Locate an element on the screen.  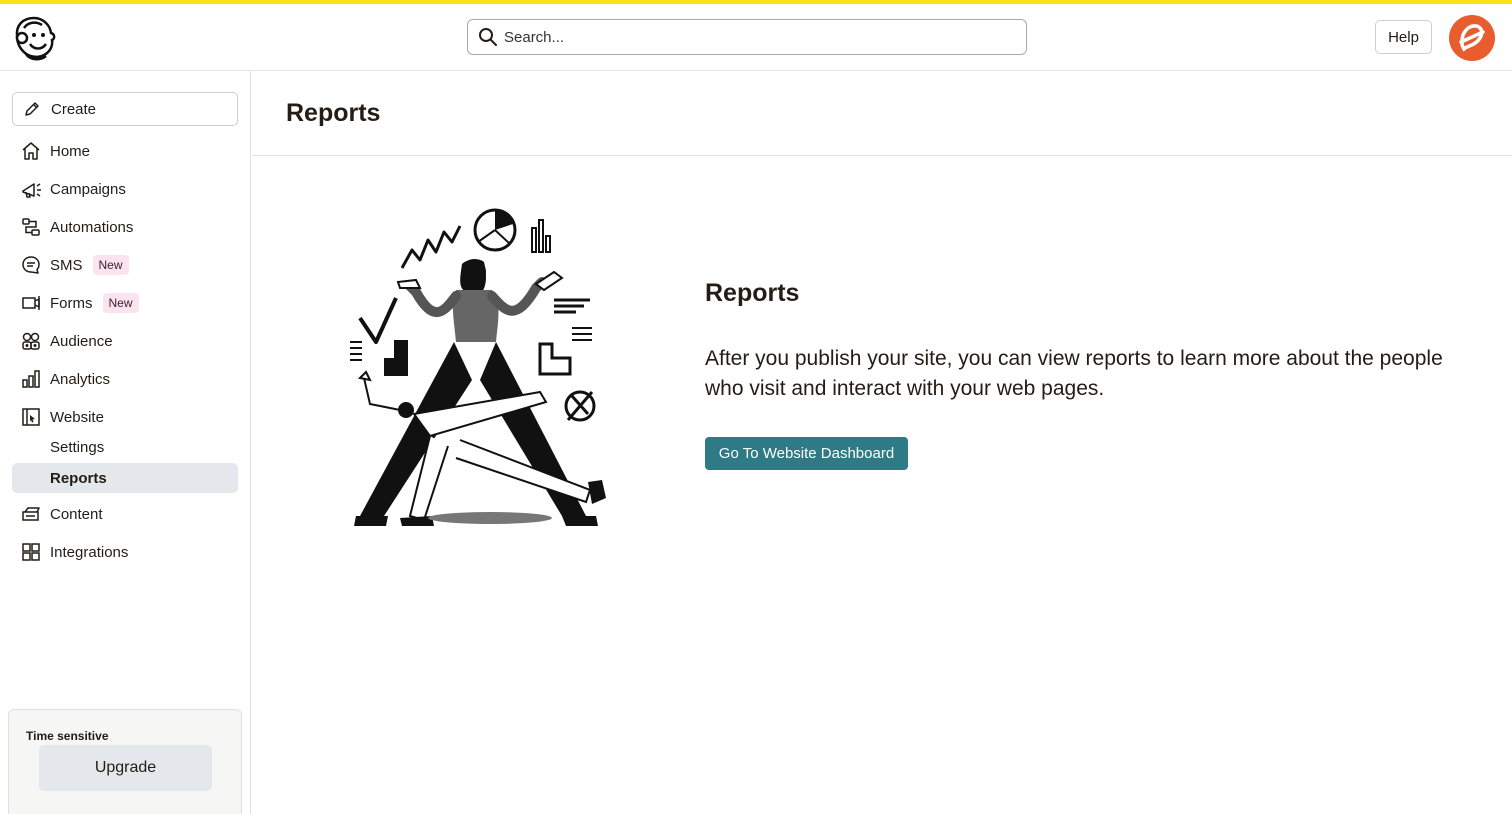
audience-icon is located at coordinates (31, 341).